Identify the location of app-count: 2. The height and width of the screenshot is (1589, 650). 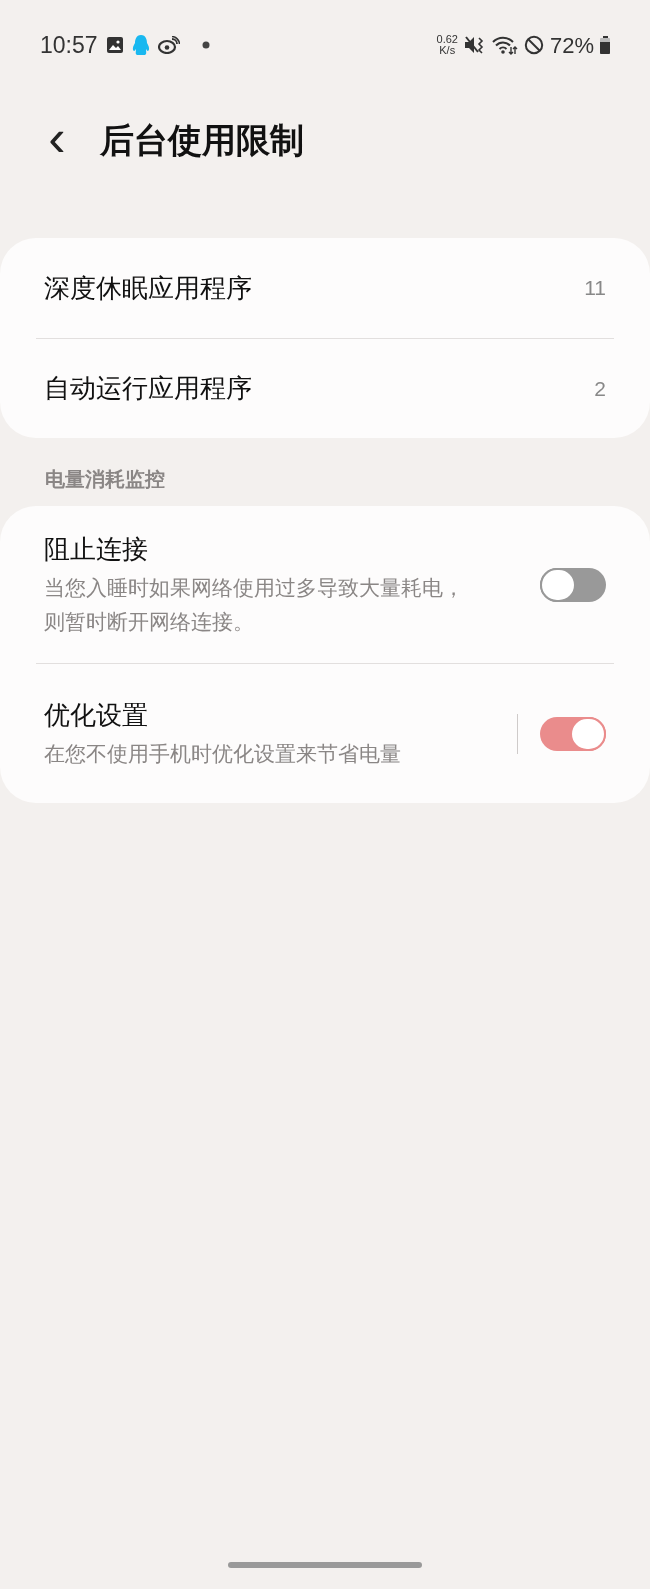
(600, 388).